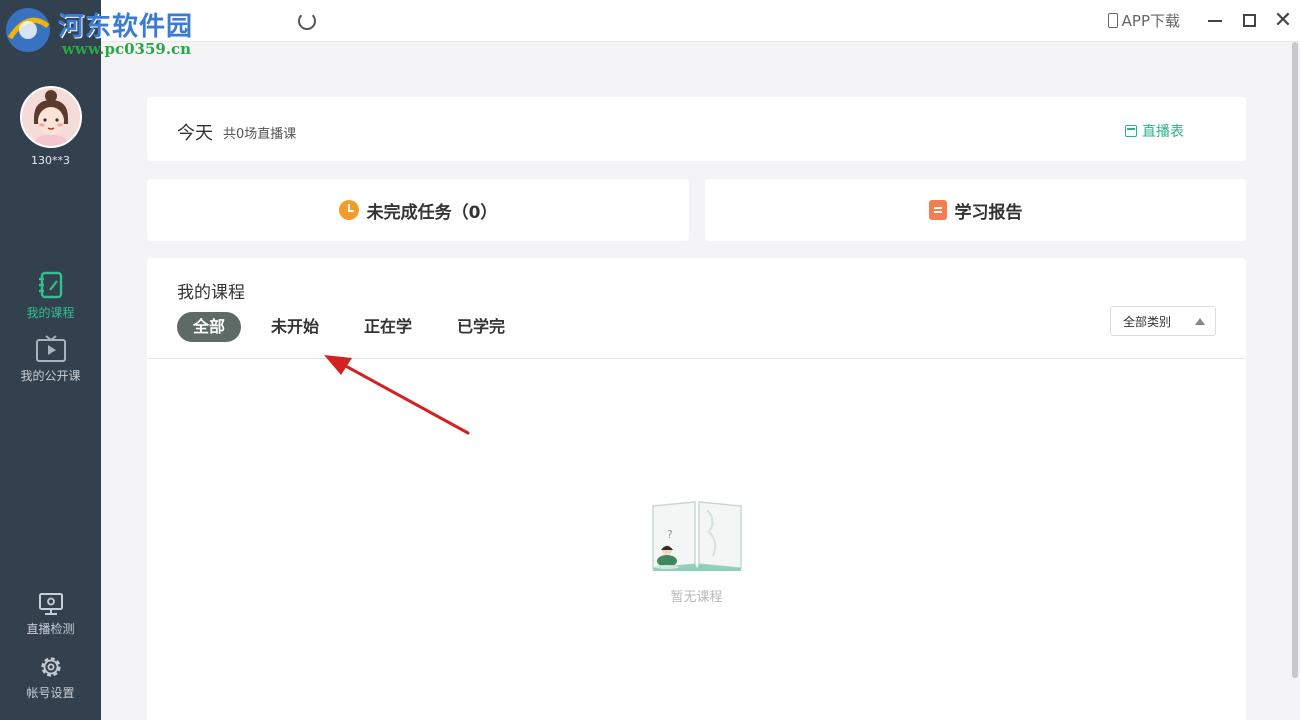 The height and width of the screenshot is (720, 1300). Describe the element at coordinates (195, 133) in the screenshot. I see `today-title: 今天` at that location.